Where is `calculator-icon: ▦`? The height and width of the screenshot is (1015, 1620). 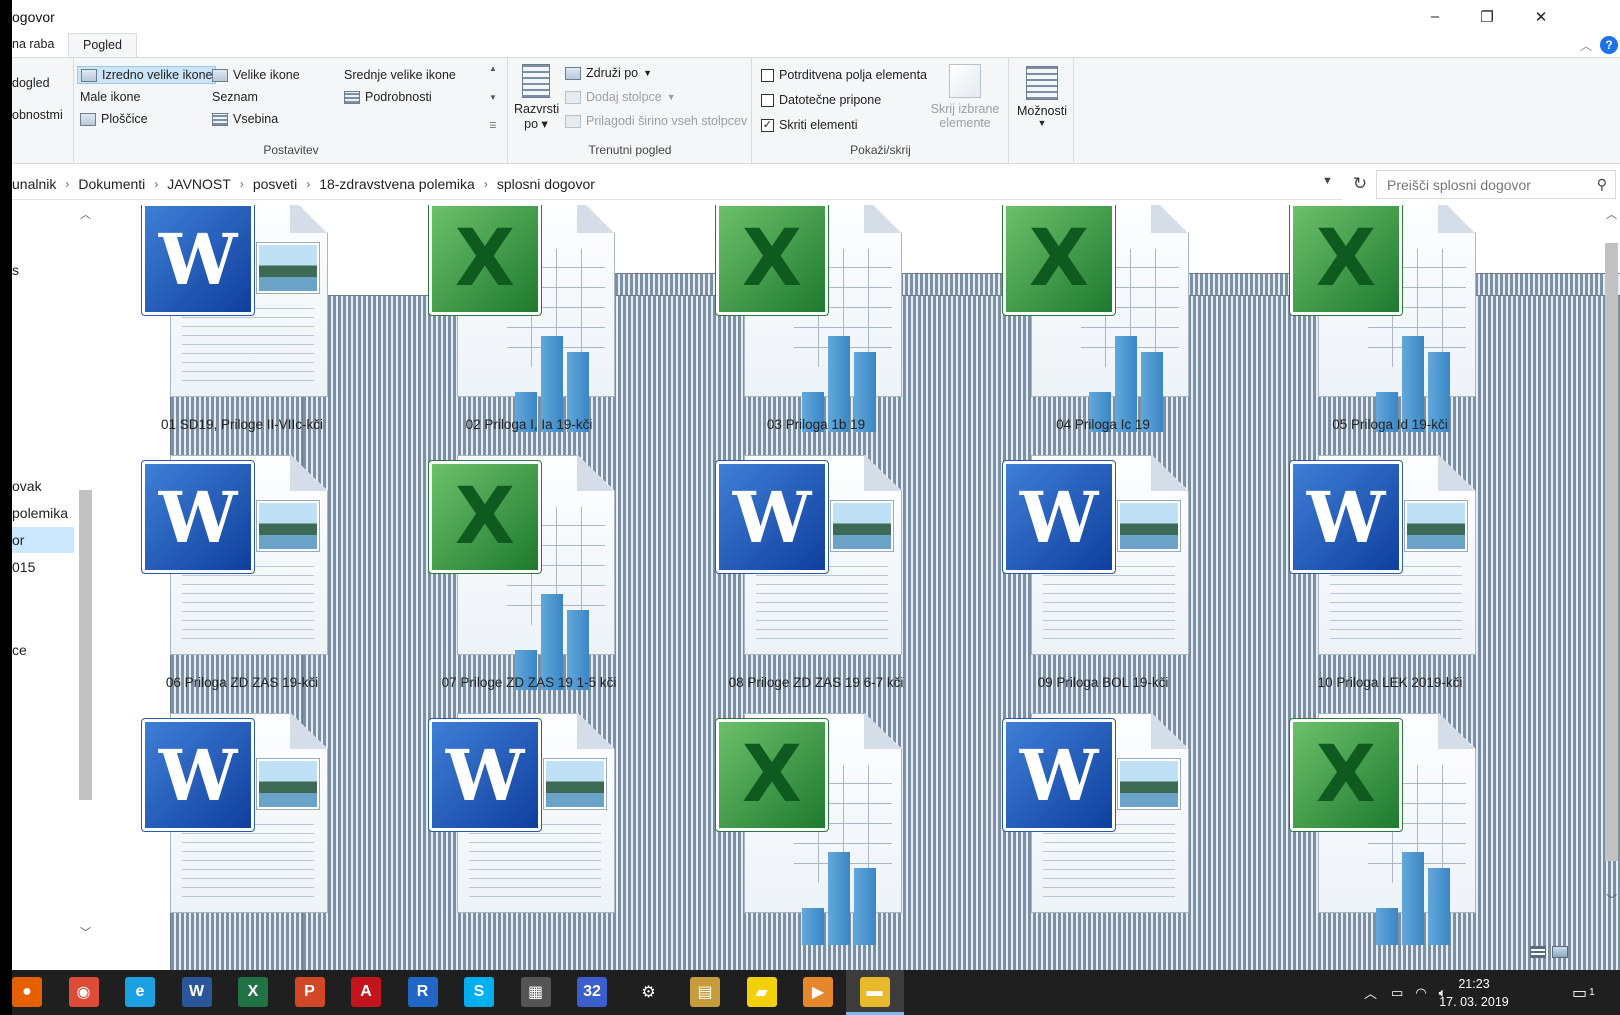 calculator-icon: ▦ is located at coordinates (535, 992).